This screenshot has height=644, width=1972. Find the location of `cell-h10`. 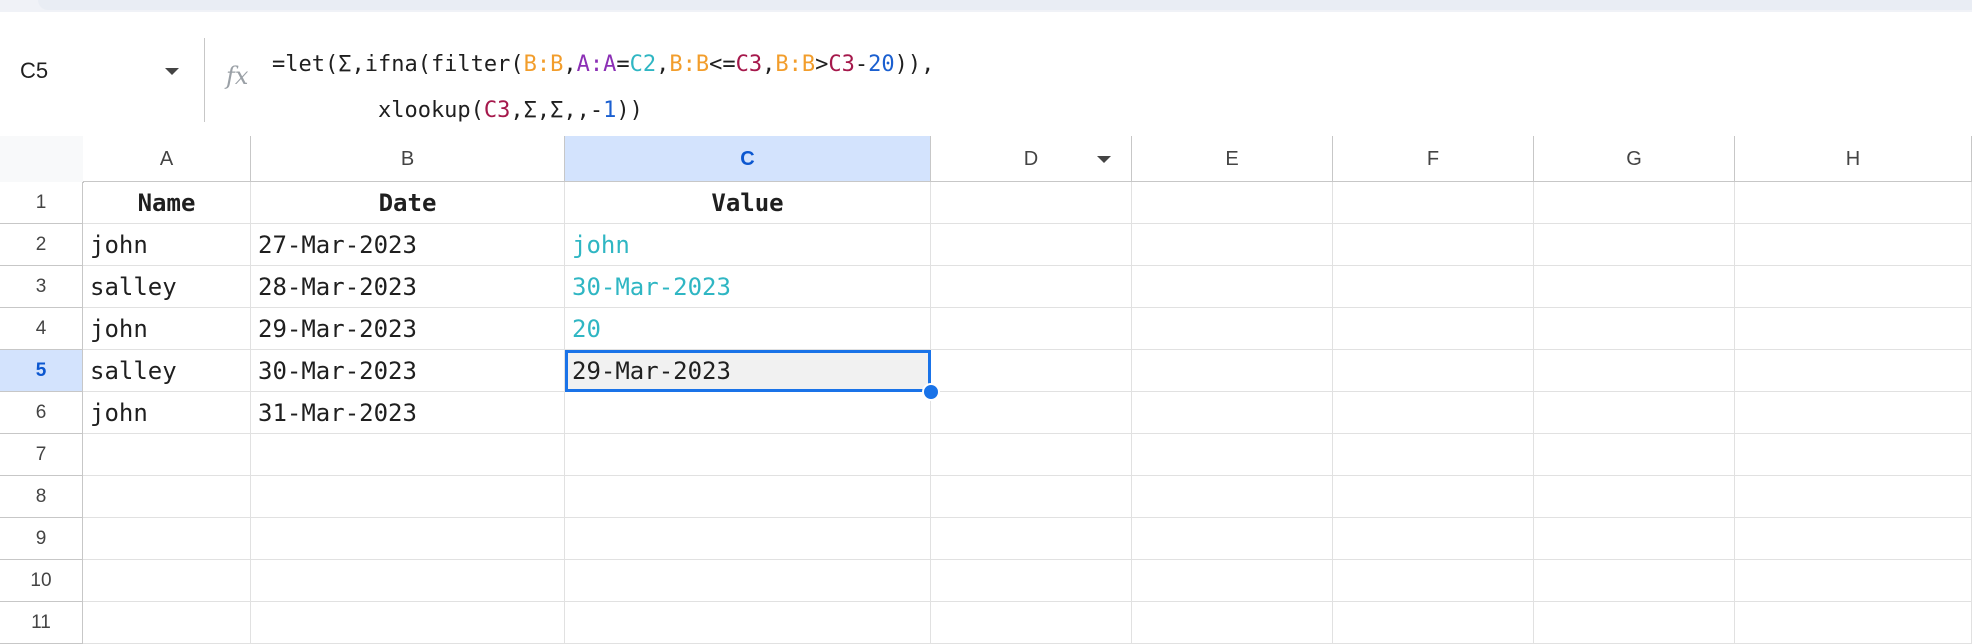

cell-h10 is located at coordinates (1853, 581).